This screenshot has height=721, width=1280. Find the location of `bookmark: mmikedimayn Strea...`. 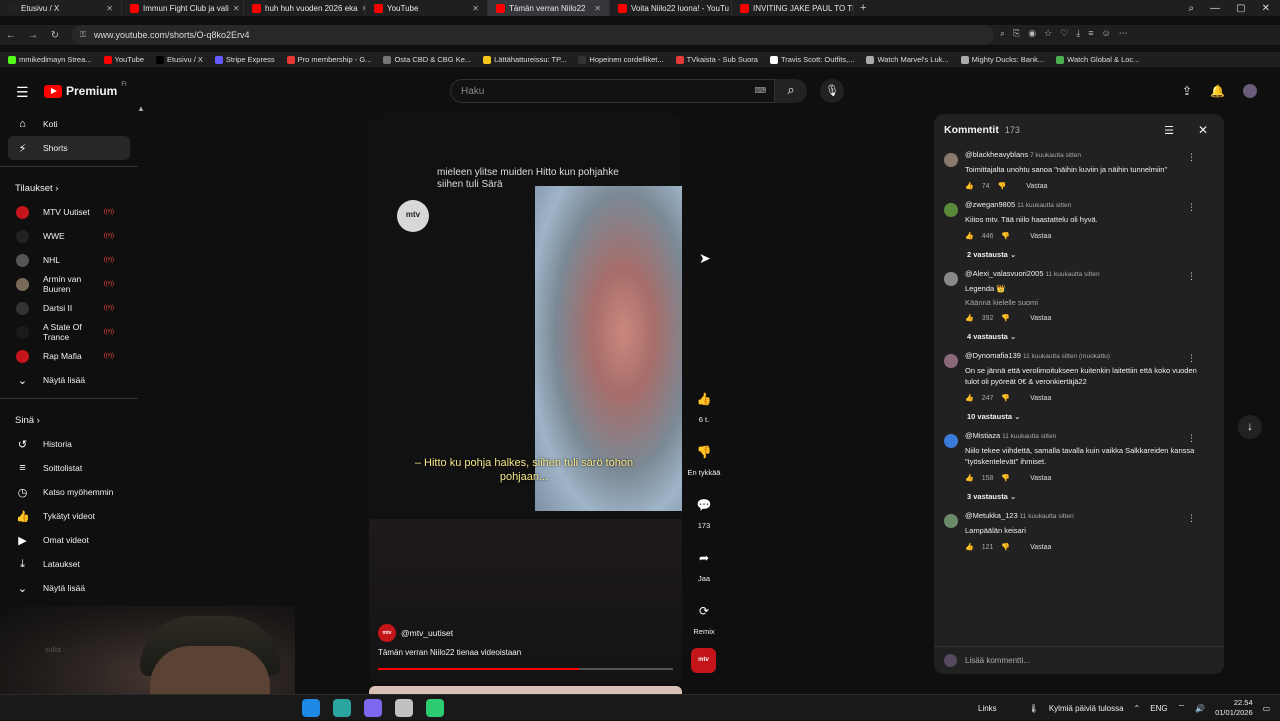

bookmark: mmikedimayn Strea... is located at coordinates (50, 59).